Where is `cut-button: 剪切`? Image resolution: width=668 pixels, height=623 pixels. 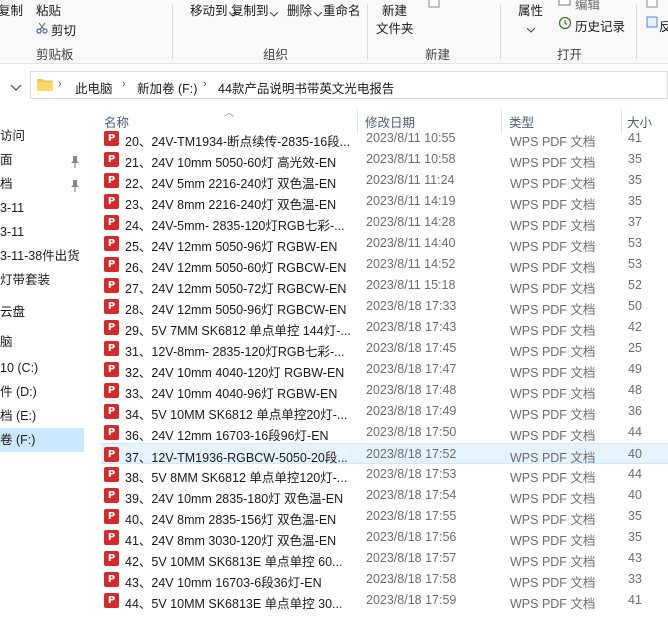 cut-button: 剪切 is located at coordinates (63, 29).